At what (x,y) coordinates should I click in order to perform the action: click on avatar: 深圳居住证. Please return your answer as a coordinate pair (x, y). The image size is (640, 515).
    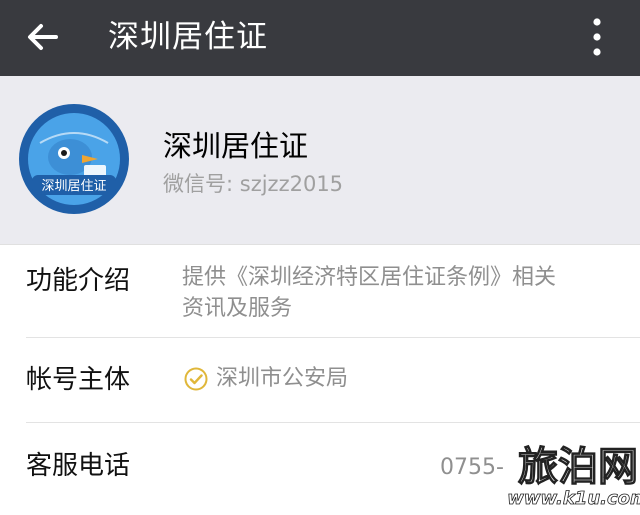
    Looking at the image, I should click on (74, 159).